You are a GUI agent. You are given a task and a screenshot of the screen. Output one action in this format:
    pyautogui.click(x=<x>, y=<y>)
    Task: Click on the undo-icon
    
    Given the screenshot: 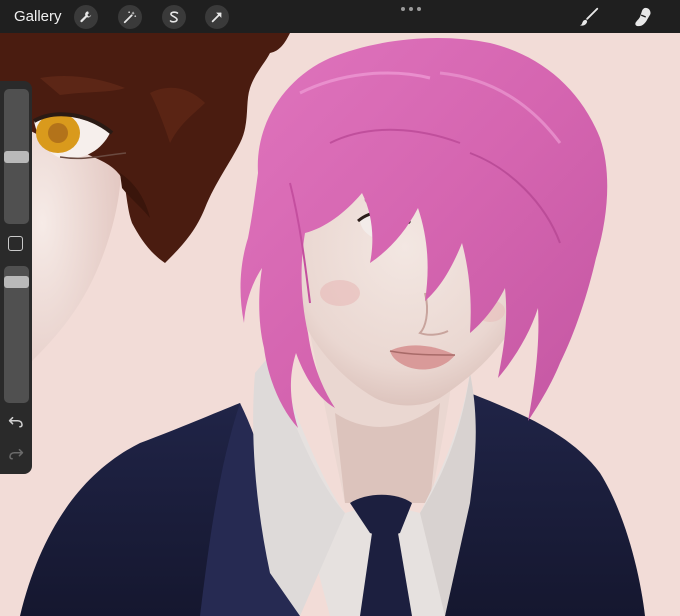 What is the action you would take?
    pyautogui.click(x=15, y=422)
    